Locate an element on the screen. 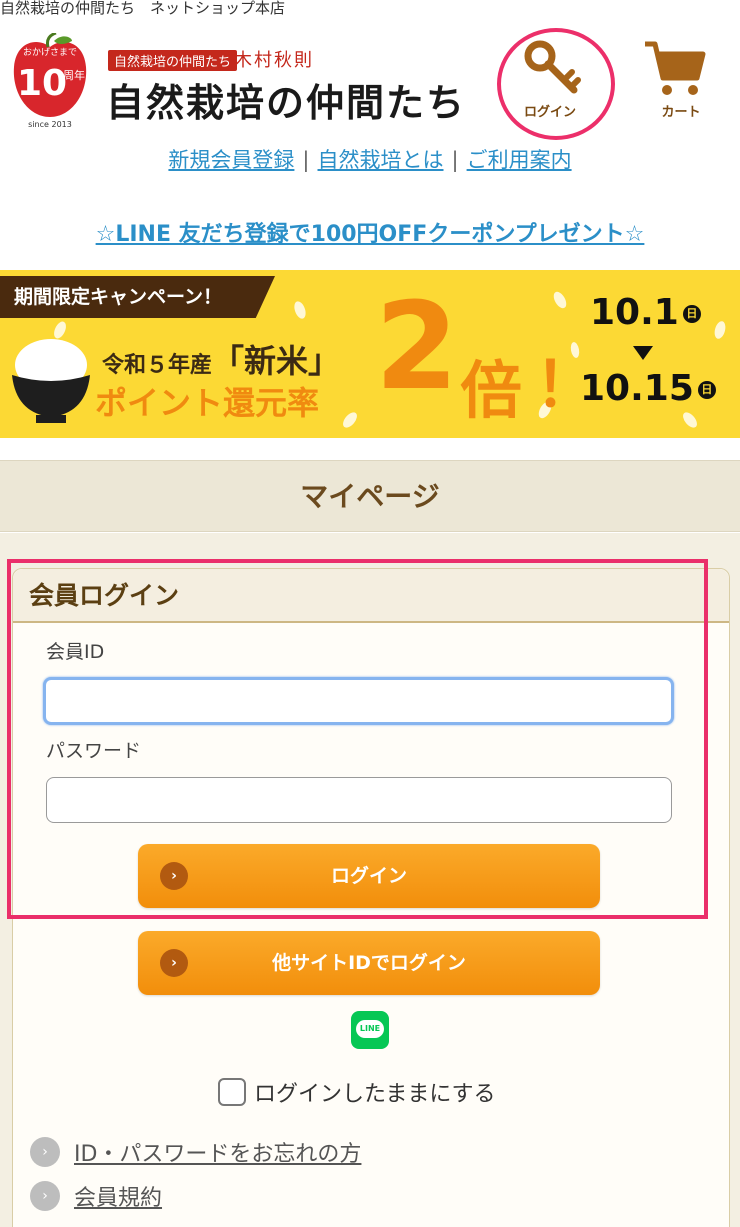 The height and width of the screenshot is (1227, 740). banner-date-end-text: 10.15 is located at coordinates (637, 388).